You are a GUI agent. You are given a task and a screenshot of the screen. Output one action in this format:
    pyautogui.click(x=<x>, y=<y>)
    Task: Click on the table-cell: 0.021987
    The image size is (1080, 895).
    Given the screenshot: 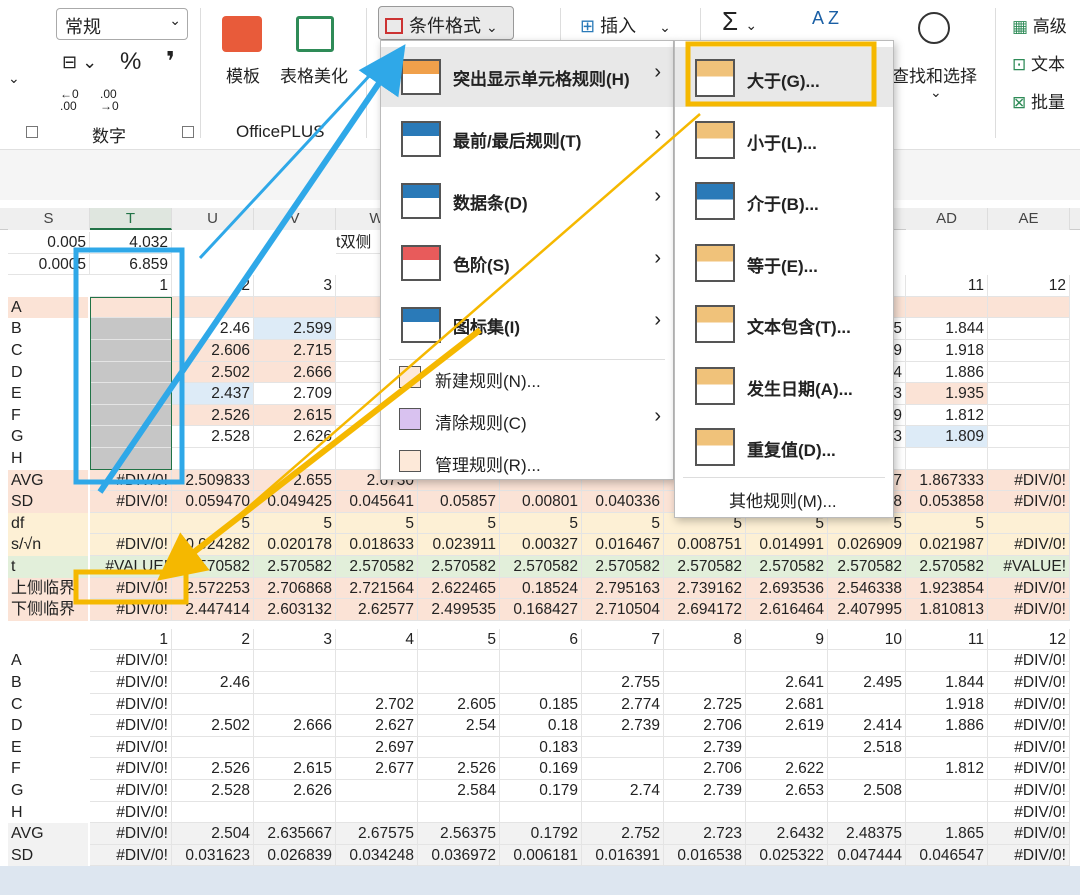 What is the action you would take?
    pyautogui.click(x=947, y=545)
    